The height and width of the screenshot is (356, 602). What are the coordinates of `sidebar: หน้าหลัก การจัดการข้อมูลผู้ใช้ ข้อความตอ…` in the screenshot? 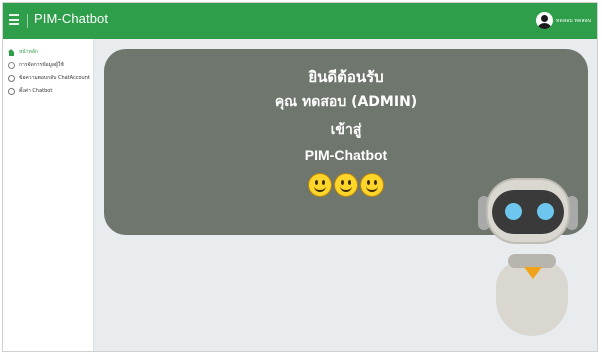 It's located at (48, 195).